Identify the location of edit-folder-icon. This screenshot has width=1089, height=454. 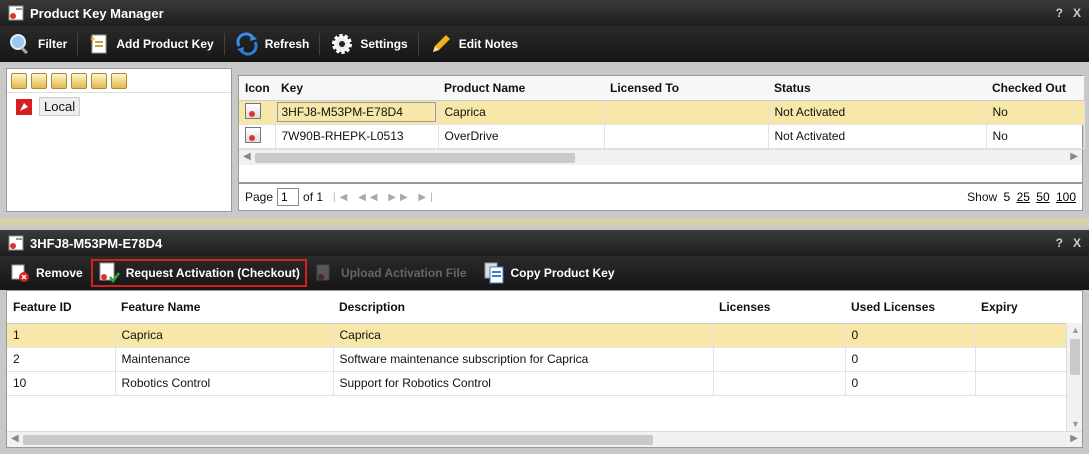
(39, 80).